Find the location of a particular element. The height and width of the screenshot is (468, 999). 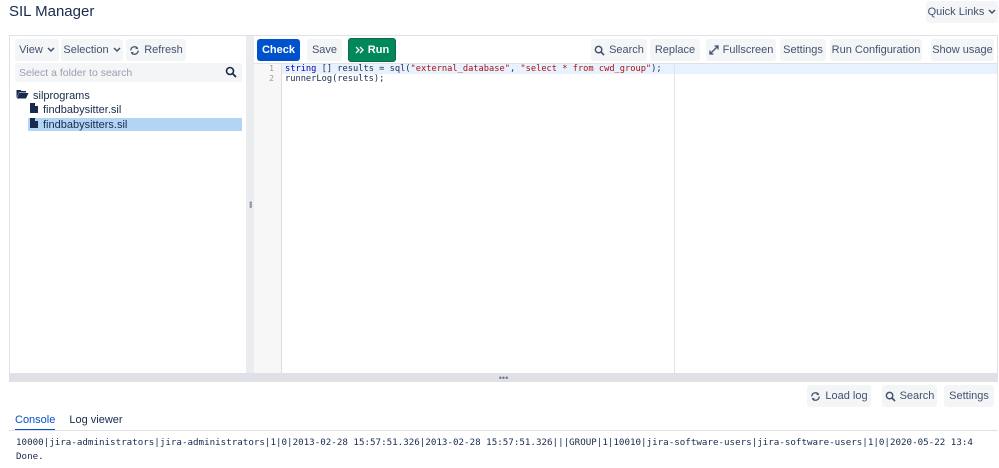

code-keyword: string is located at coordinates (301, 69).